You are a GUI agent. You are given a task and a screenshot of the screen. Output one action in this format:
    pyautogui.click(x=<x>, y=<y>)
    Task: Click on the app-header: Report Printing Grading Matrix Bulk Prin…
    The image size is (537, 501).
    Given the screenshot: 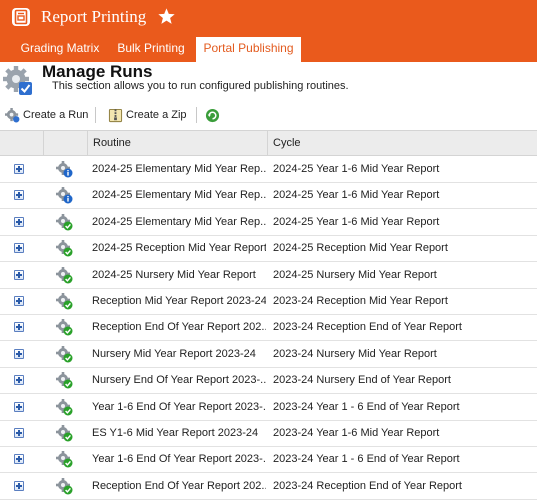 What is the action you would take?
    pyautogui.click(x=268, y=31)
    